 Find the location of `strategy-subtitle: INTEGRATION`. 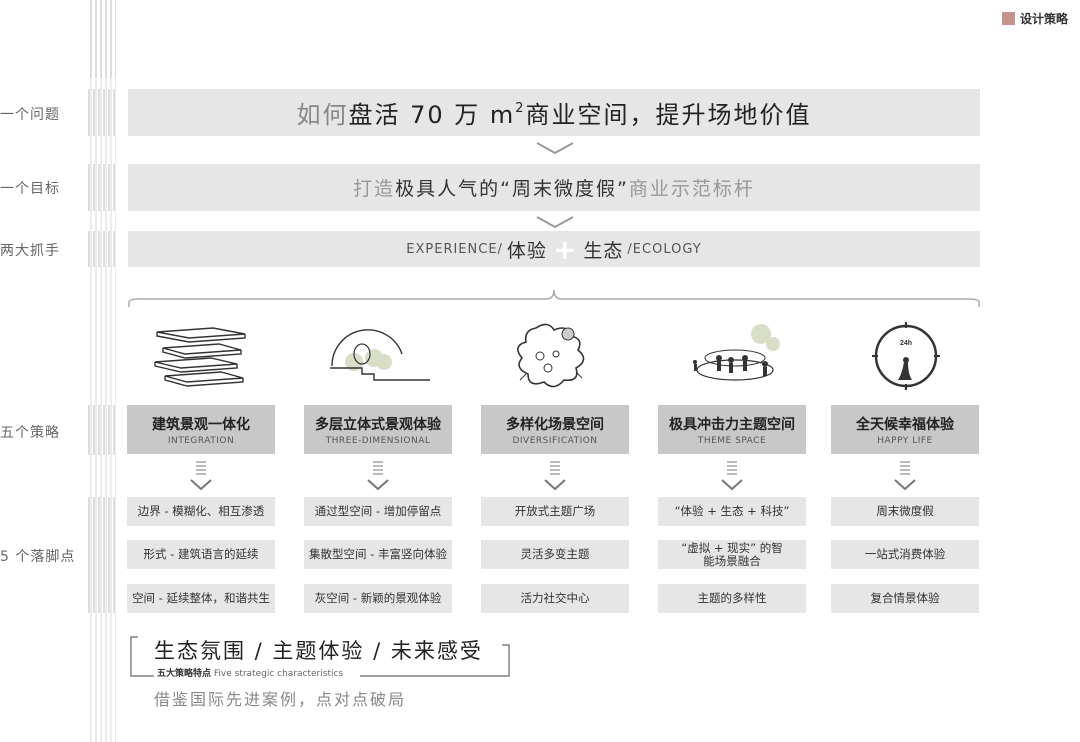

strategy-subtitle: INTEGRATION is located at coordinates (201, 440).